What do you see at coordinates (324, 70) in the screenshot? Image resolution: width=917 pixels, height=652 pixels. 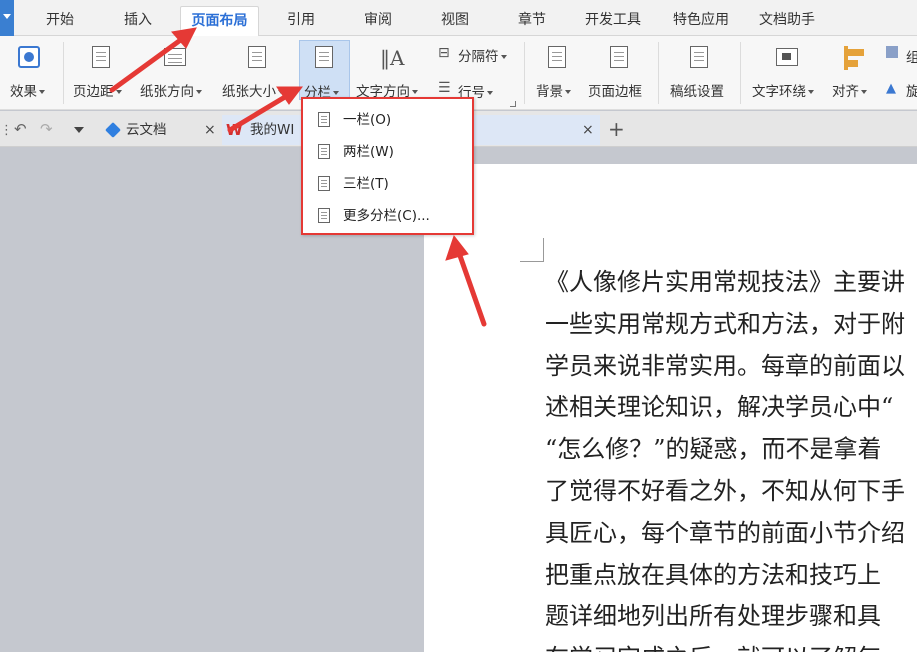 I see `columns-button: 分栏` at bounding box center [324, 70].